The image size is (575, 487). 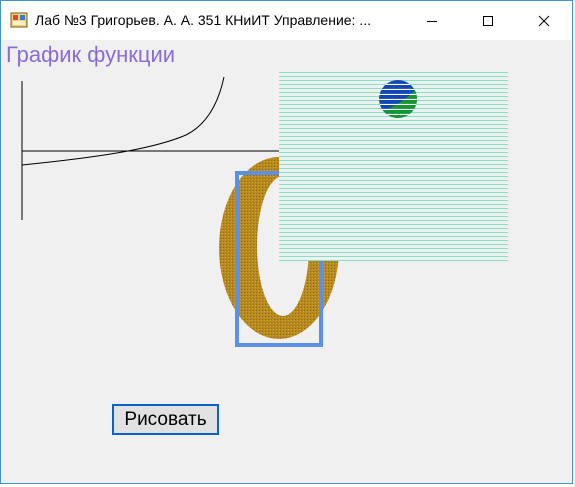 I want to click on maximize-button, so click(x=488, y=20).